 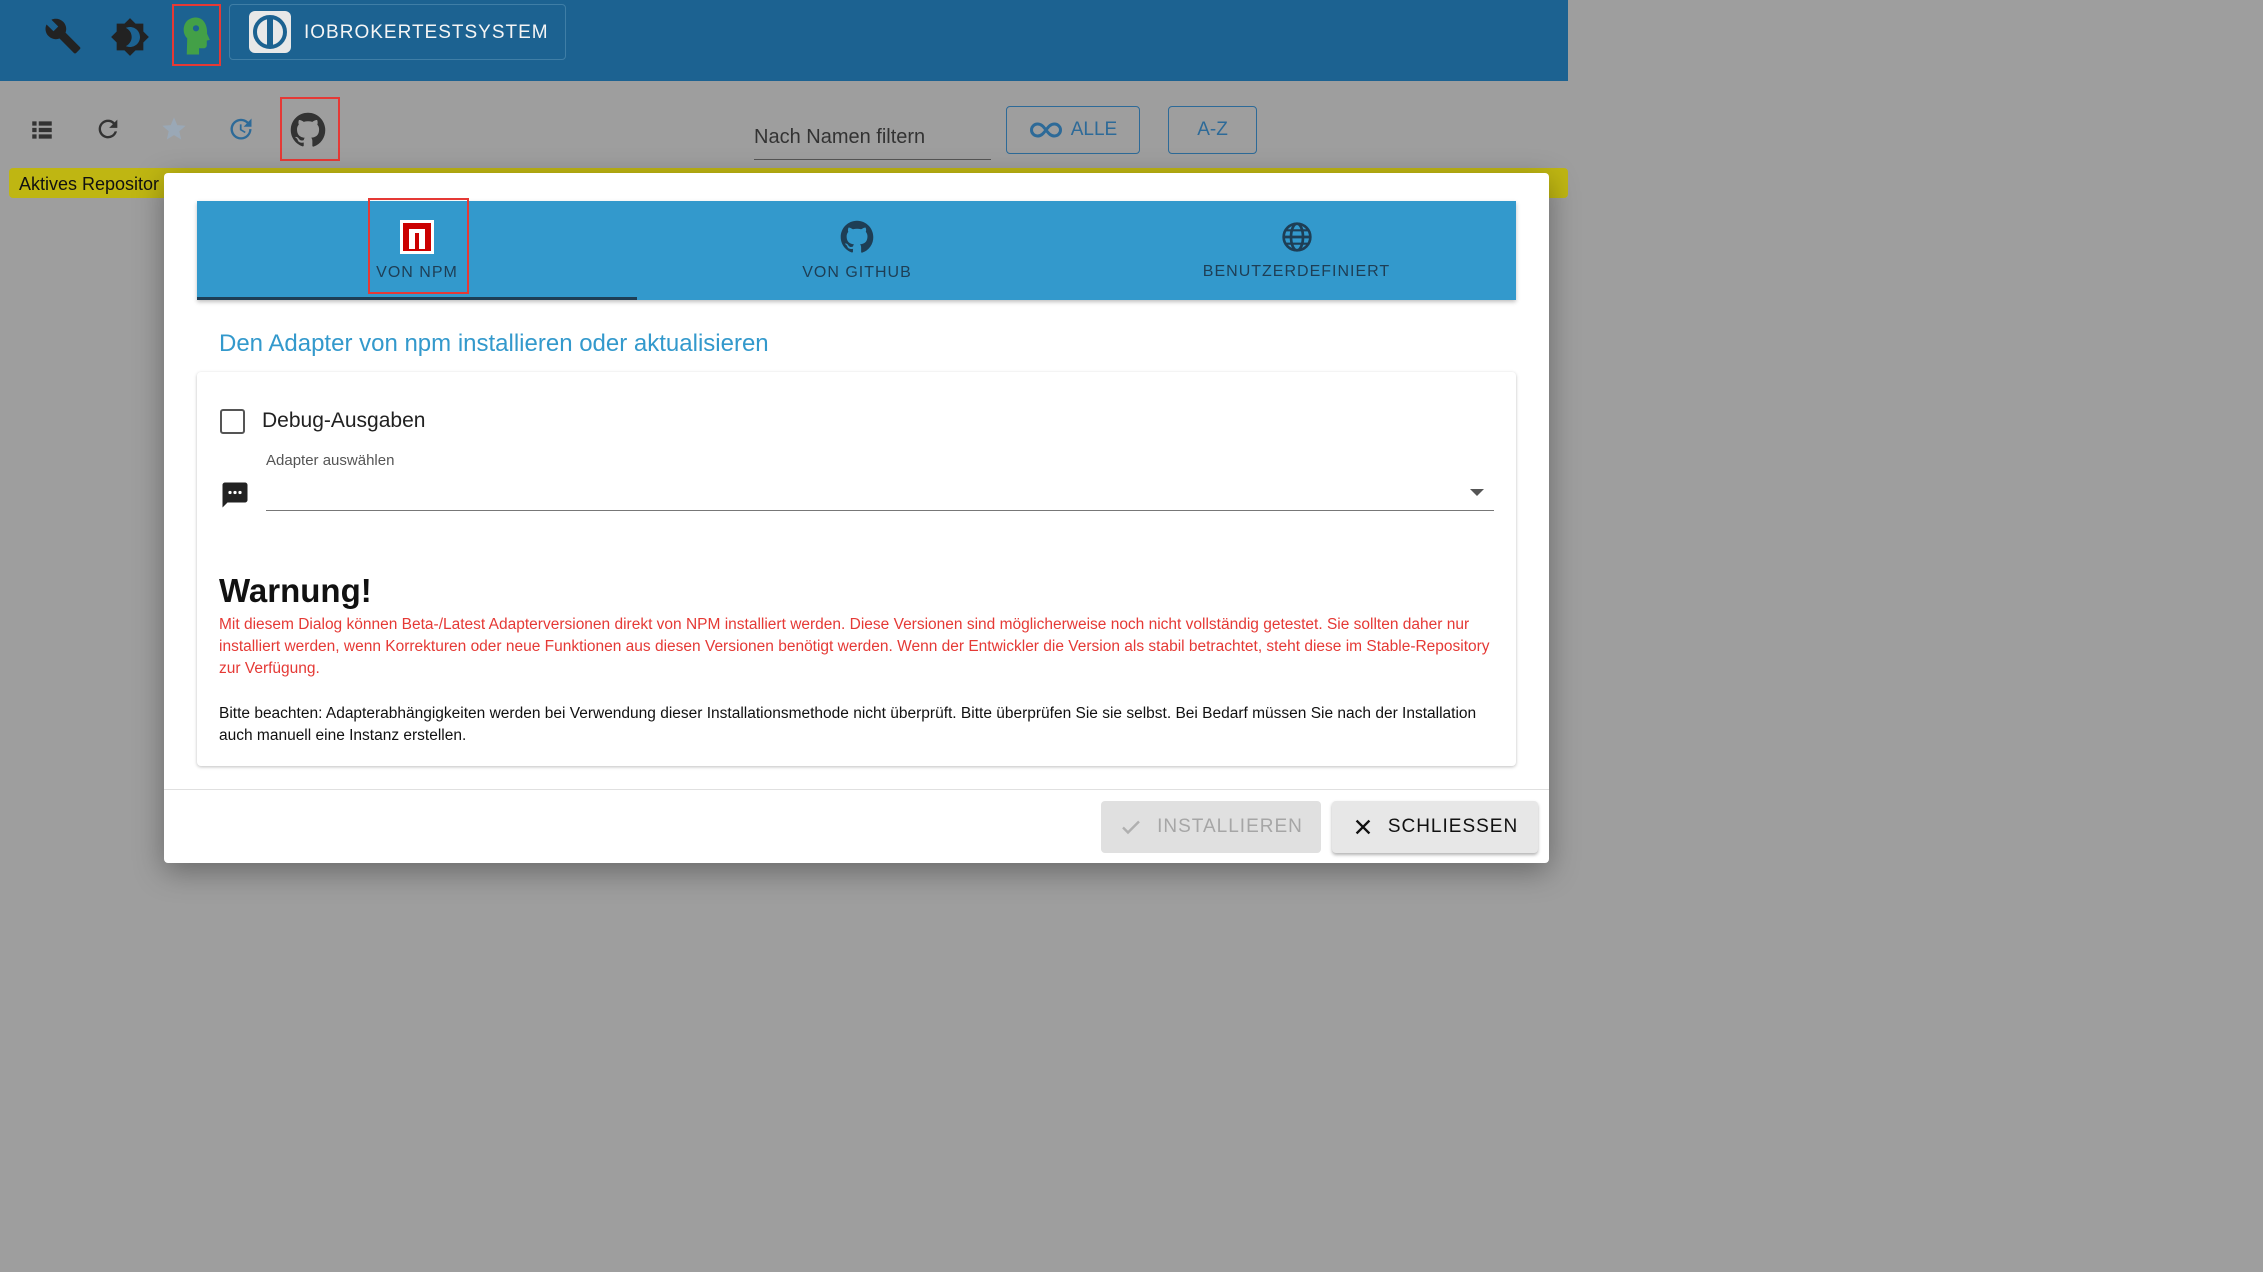 I want to click on debug-checkbox-label: Debug-Ausgaben, so click(x=344, y=420).